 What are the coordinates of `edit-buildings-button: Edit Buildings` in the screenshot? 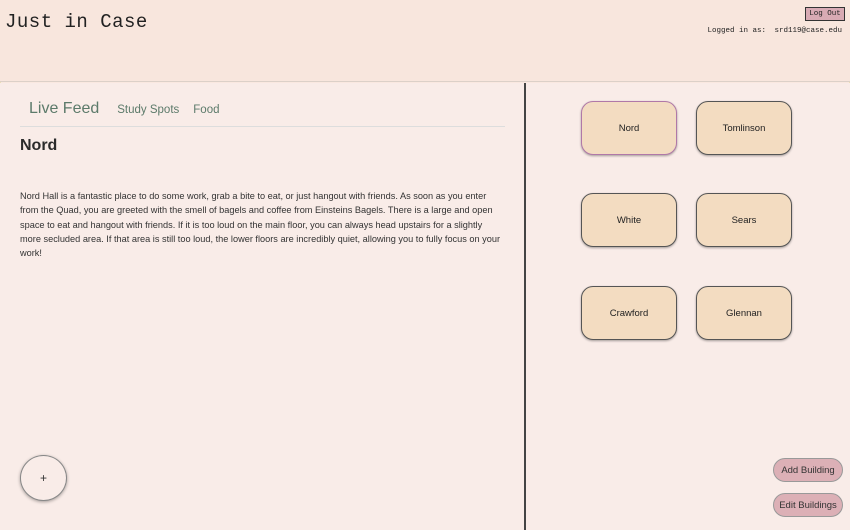 It's located at (808, 505).